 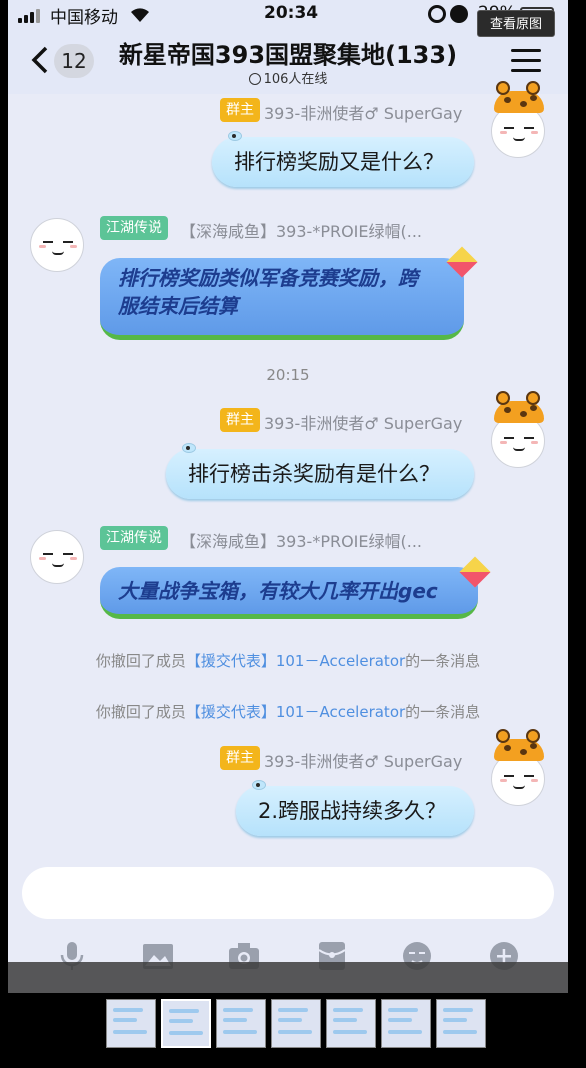 What do you see at coordinates (140, 15) in the screenshot?
I see `wifi-icon` at bounding box center [140, 15].